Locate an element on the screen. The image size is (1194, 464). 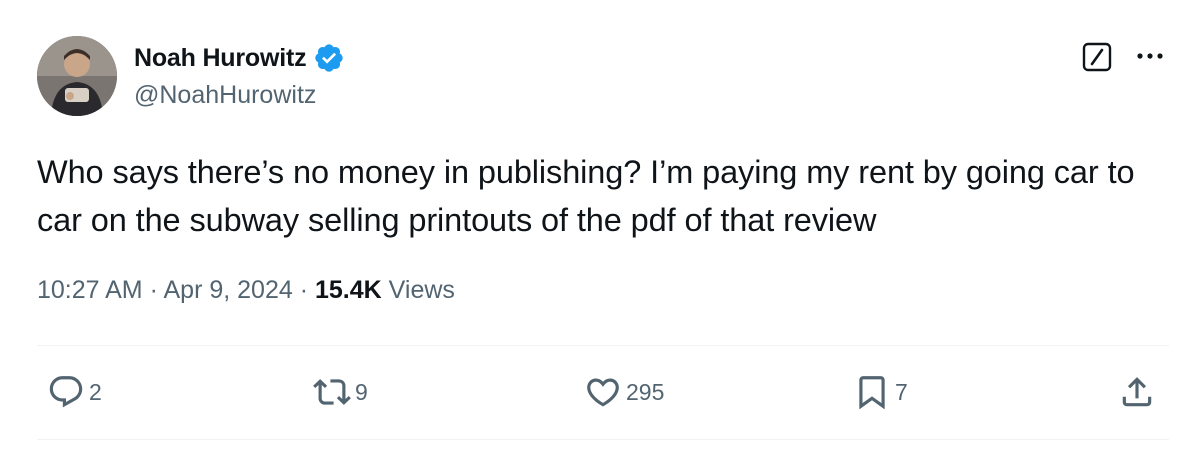
views-count: 15.4K is located at coordinates (348, 290).